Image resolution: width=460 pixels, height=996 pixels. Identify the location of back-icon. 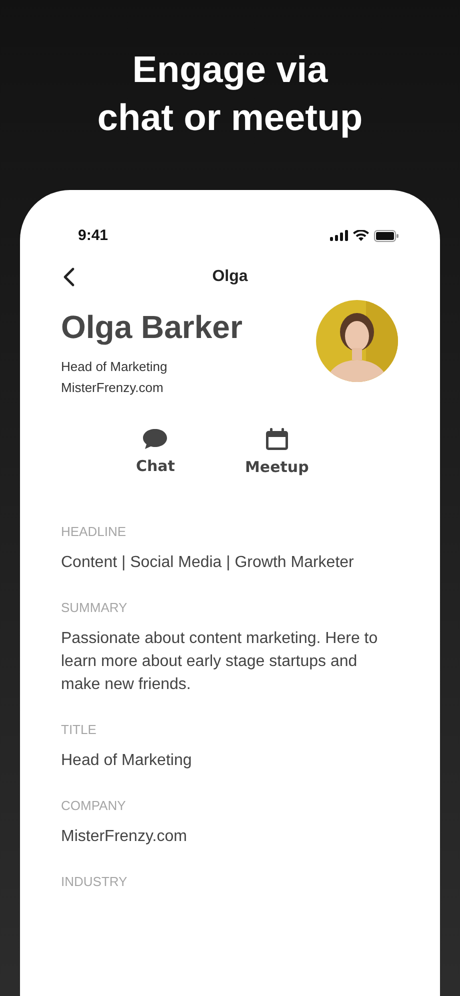
(69, 277).